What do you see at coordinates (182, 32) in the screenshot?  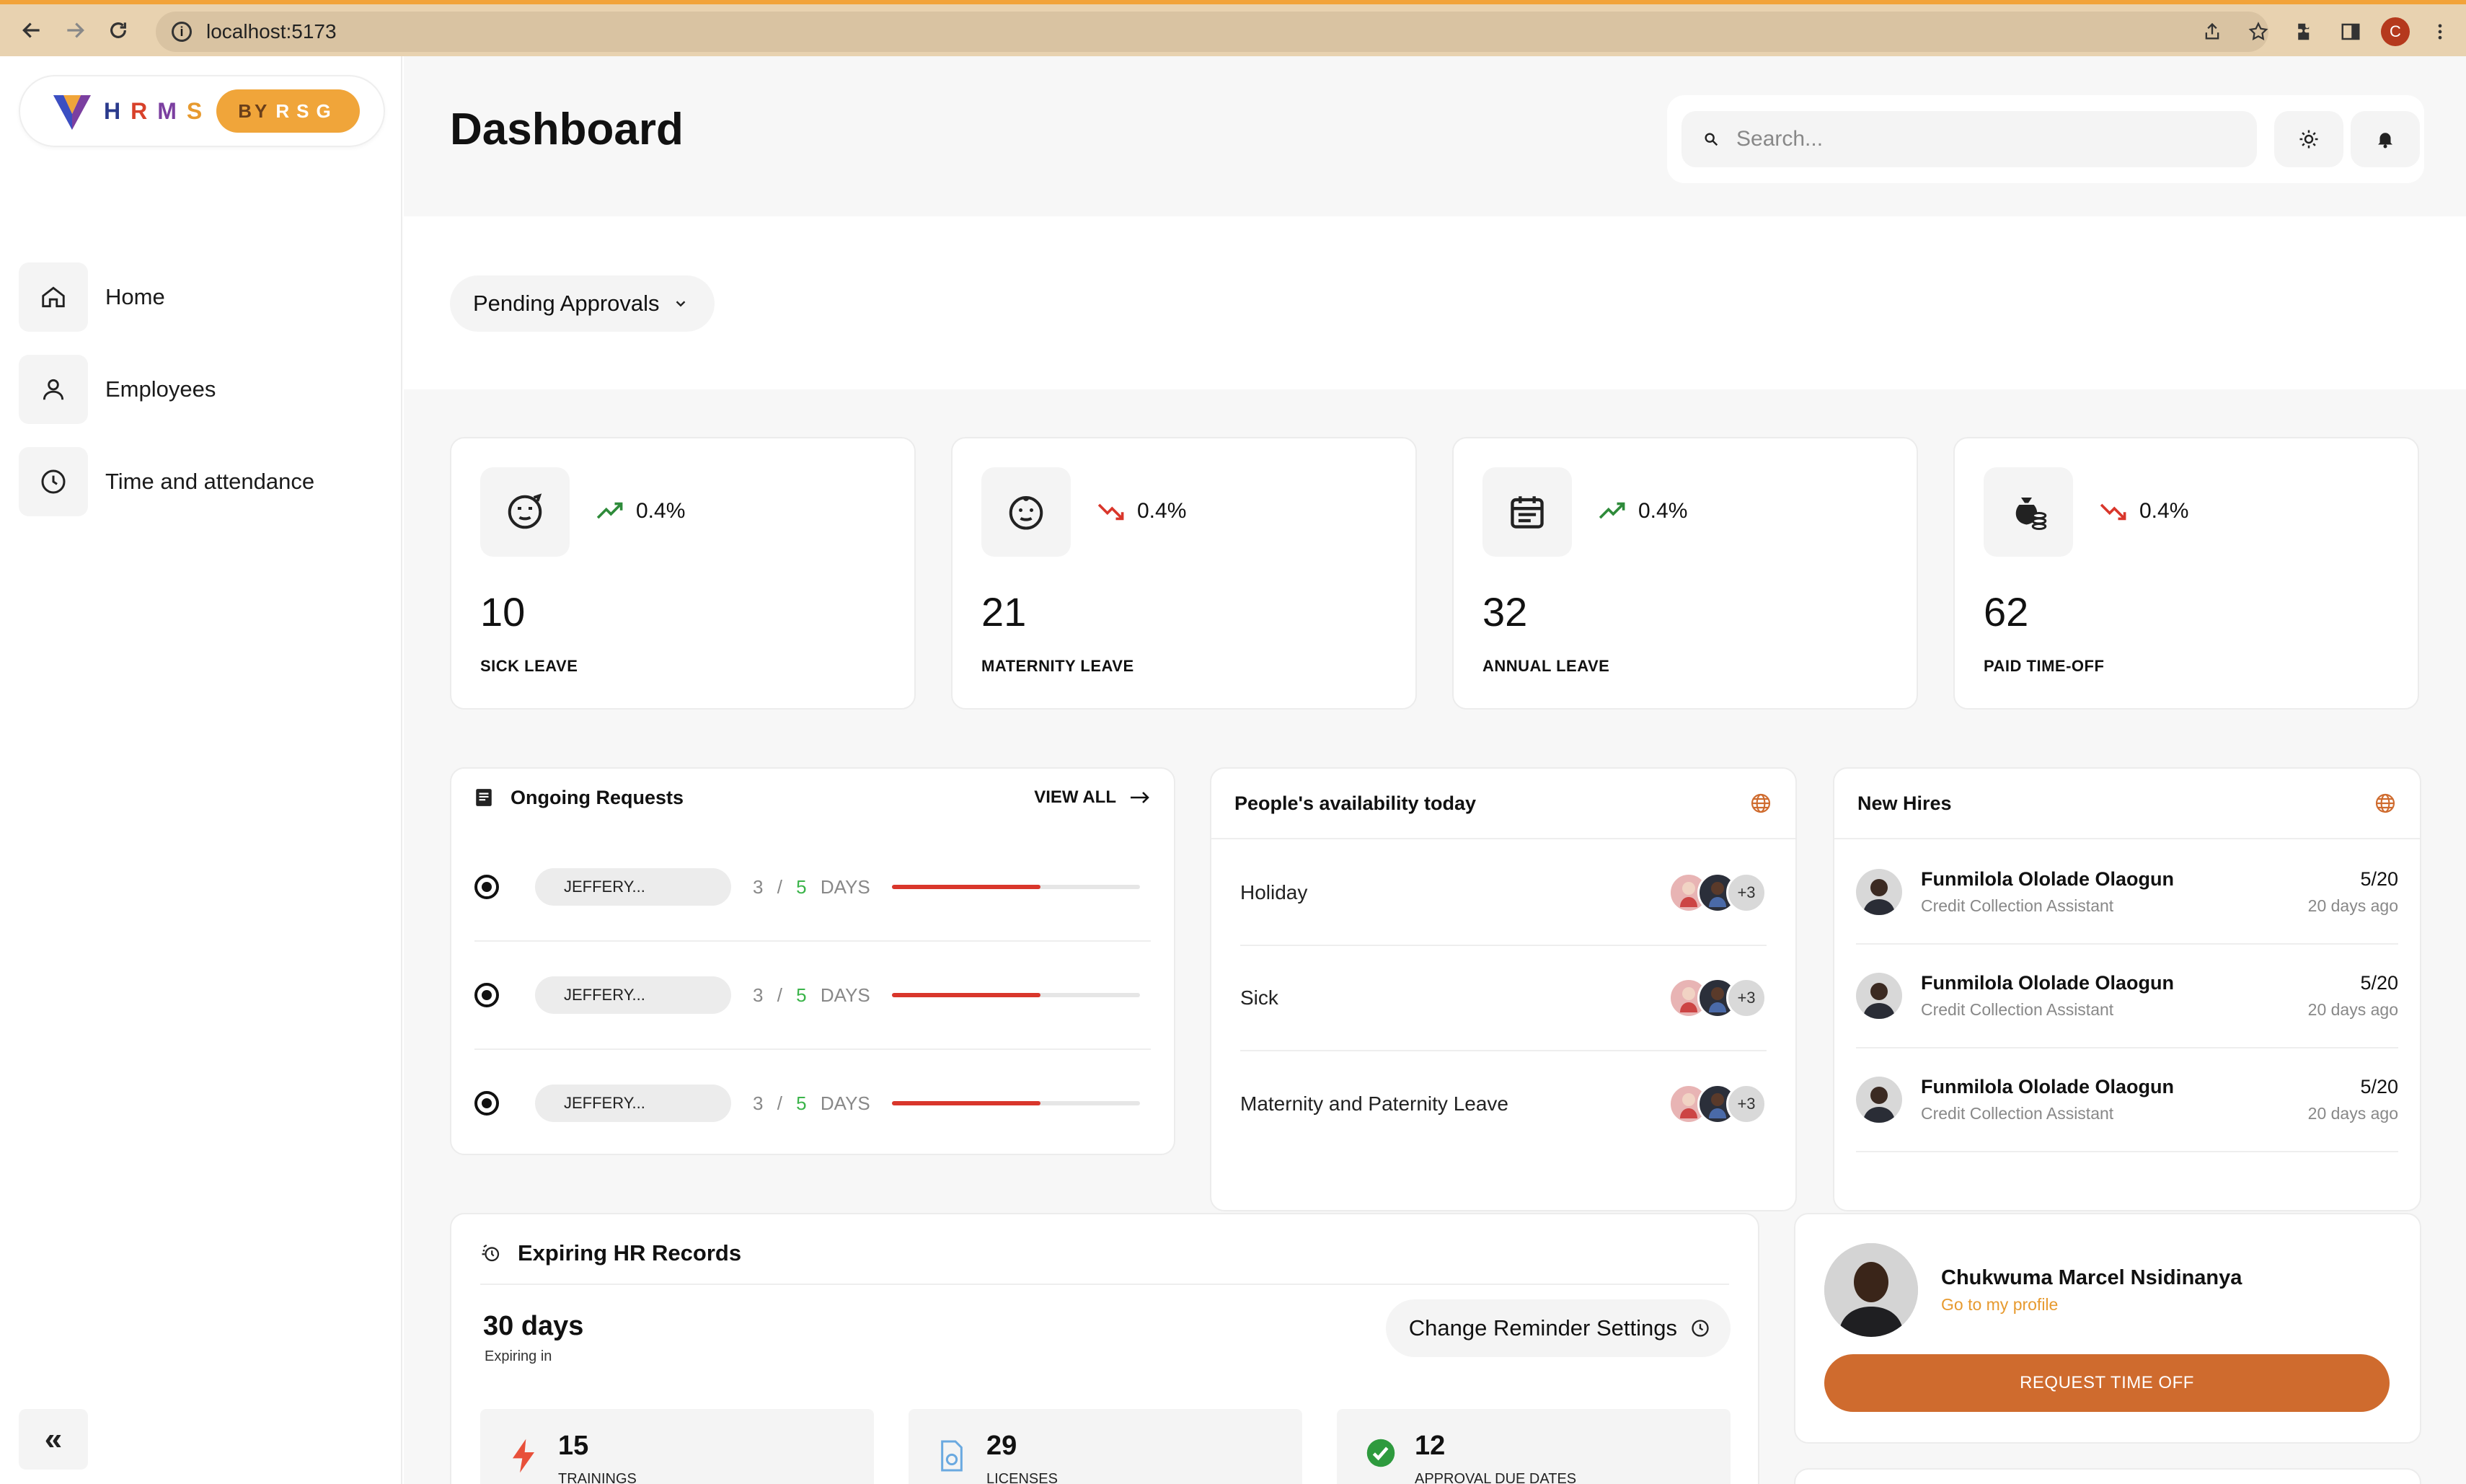 I see `site-info-icon: i` at bounding box center [182, 32].